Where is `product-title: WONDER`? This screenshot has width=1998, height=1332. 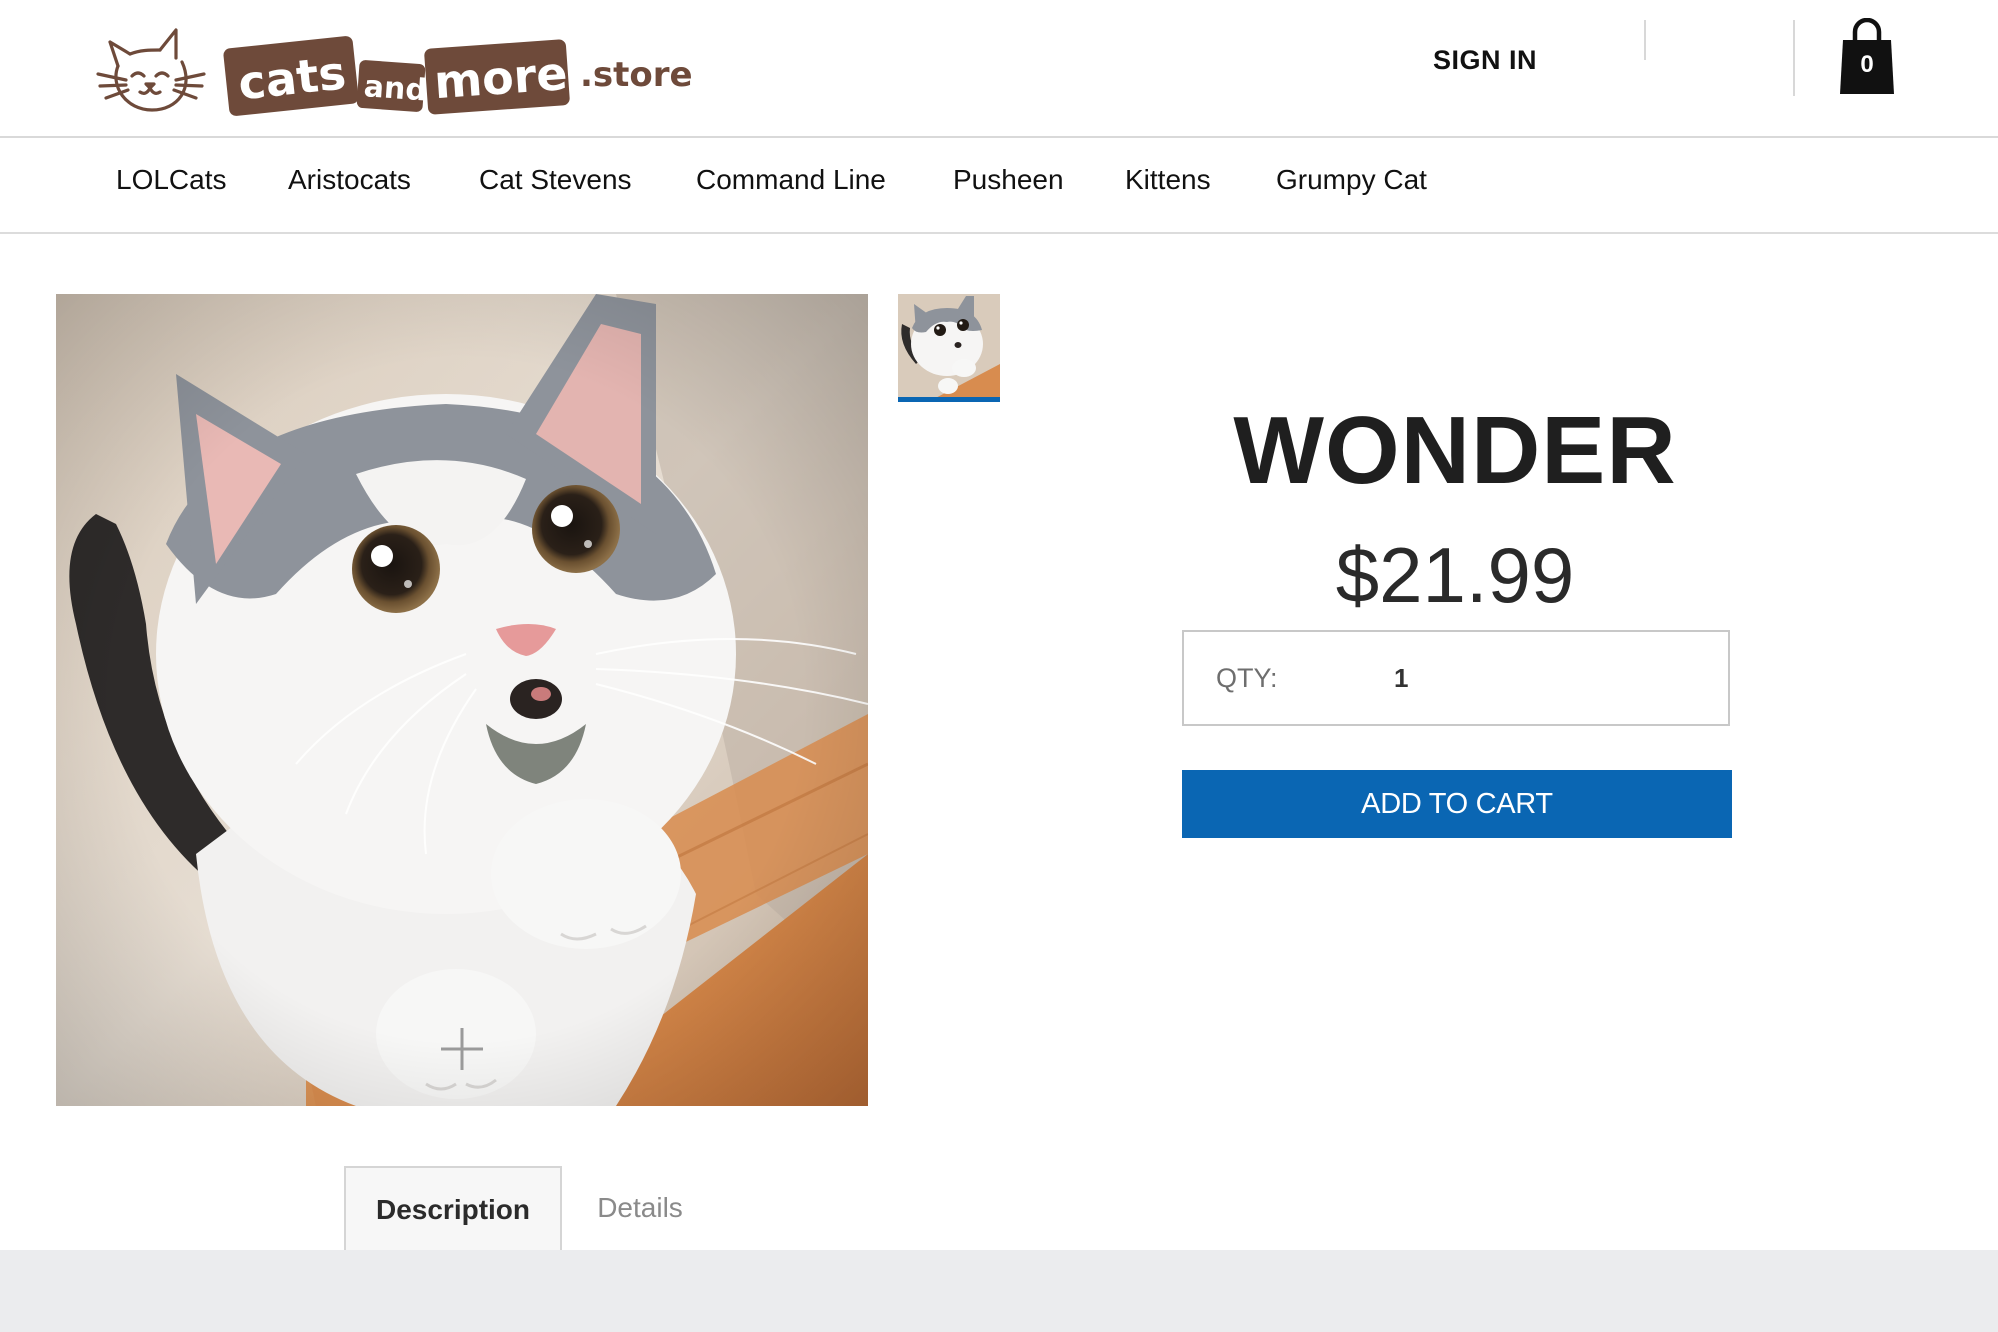
product-title: WONDER is located at coordinates (1455, 450).